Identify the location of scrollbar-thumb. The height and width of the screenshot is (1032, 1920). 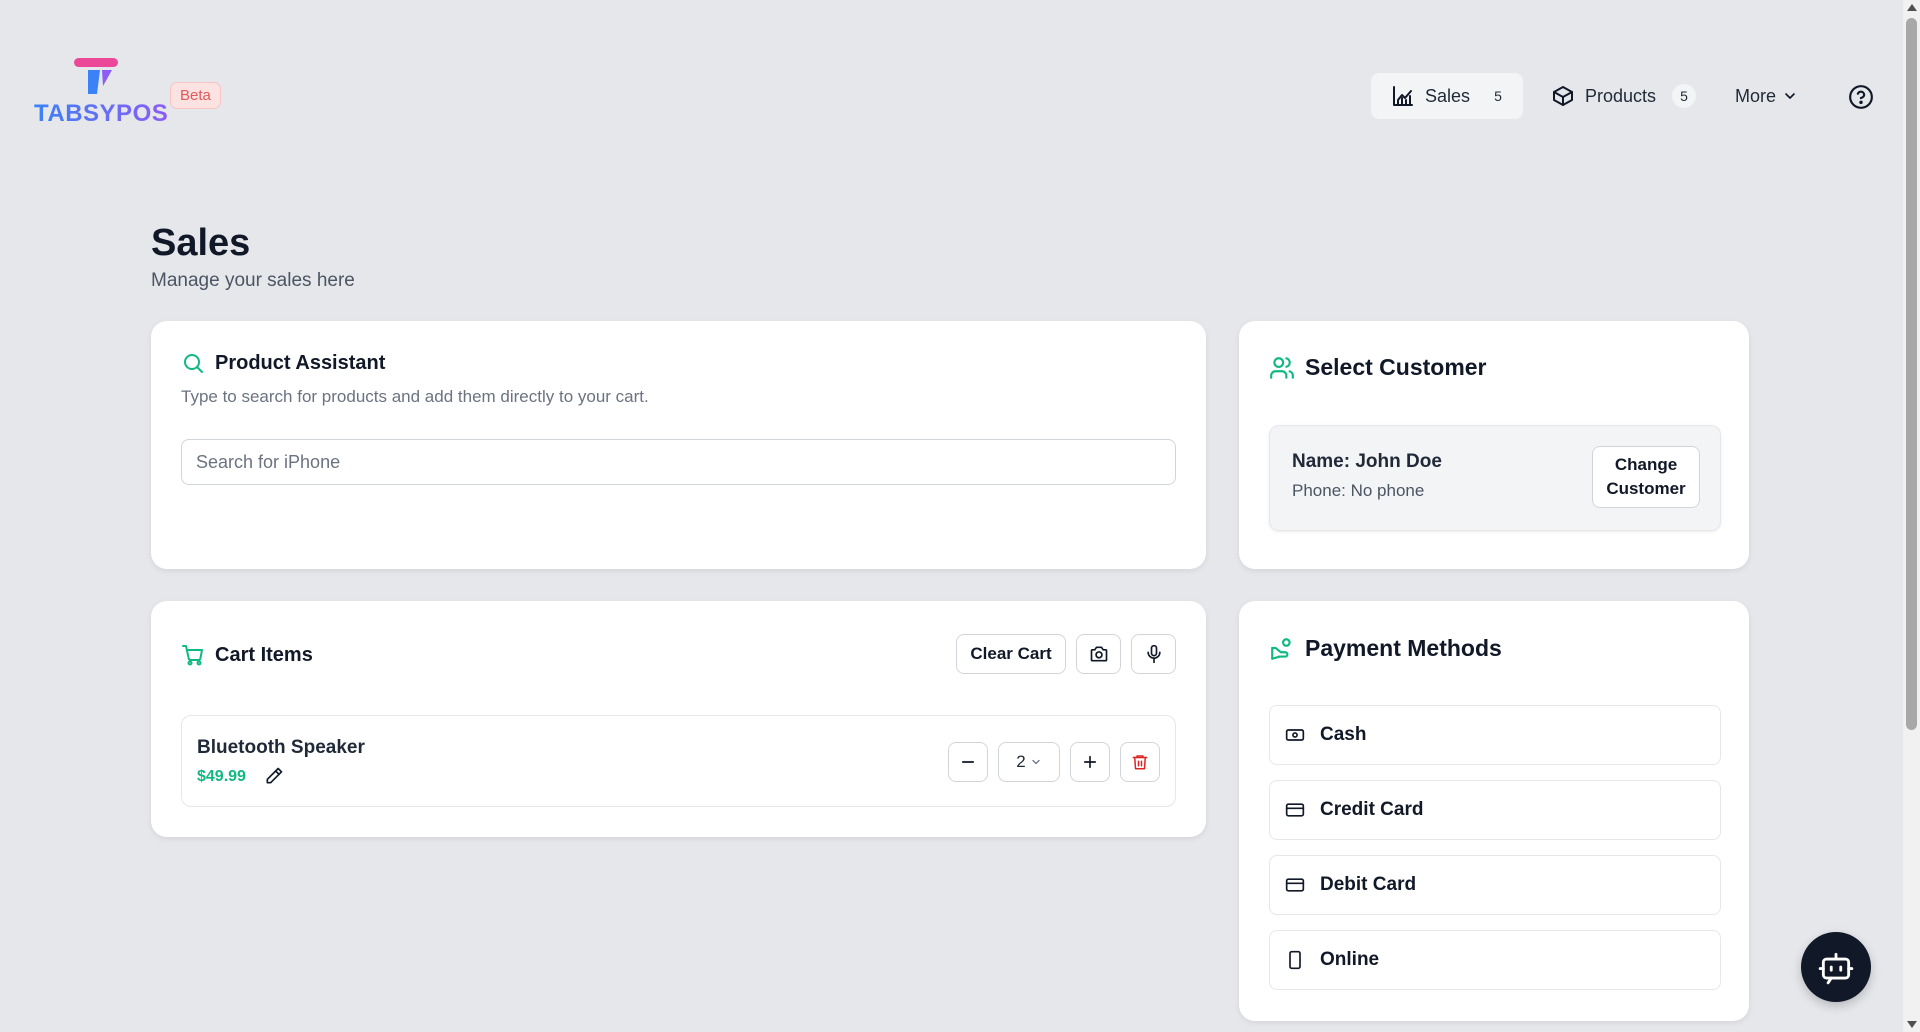
(1911, 374).